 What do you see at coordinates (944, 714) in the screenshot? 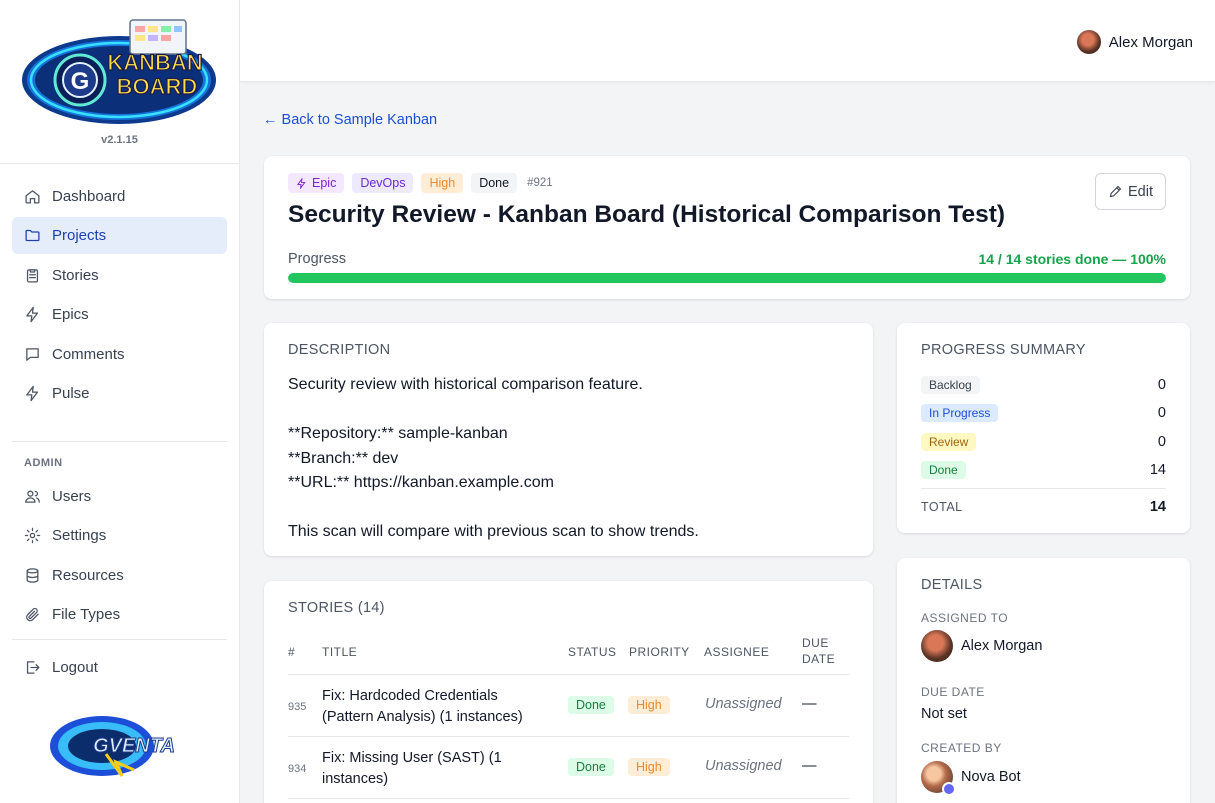
I see `due-date-value: Not set` at bounding box center [944, 714].